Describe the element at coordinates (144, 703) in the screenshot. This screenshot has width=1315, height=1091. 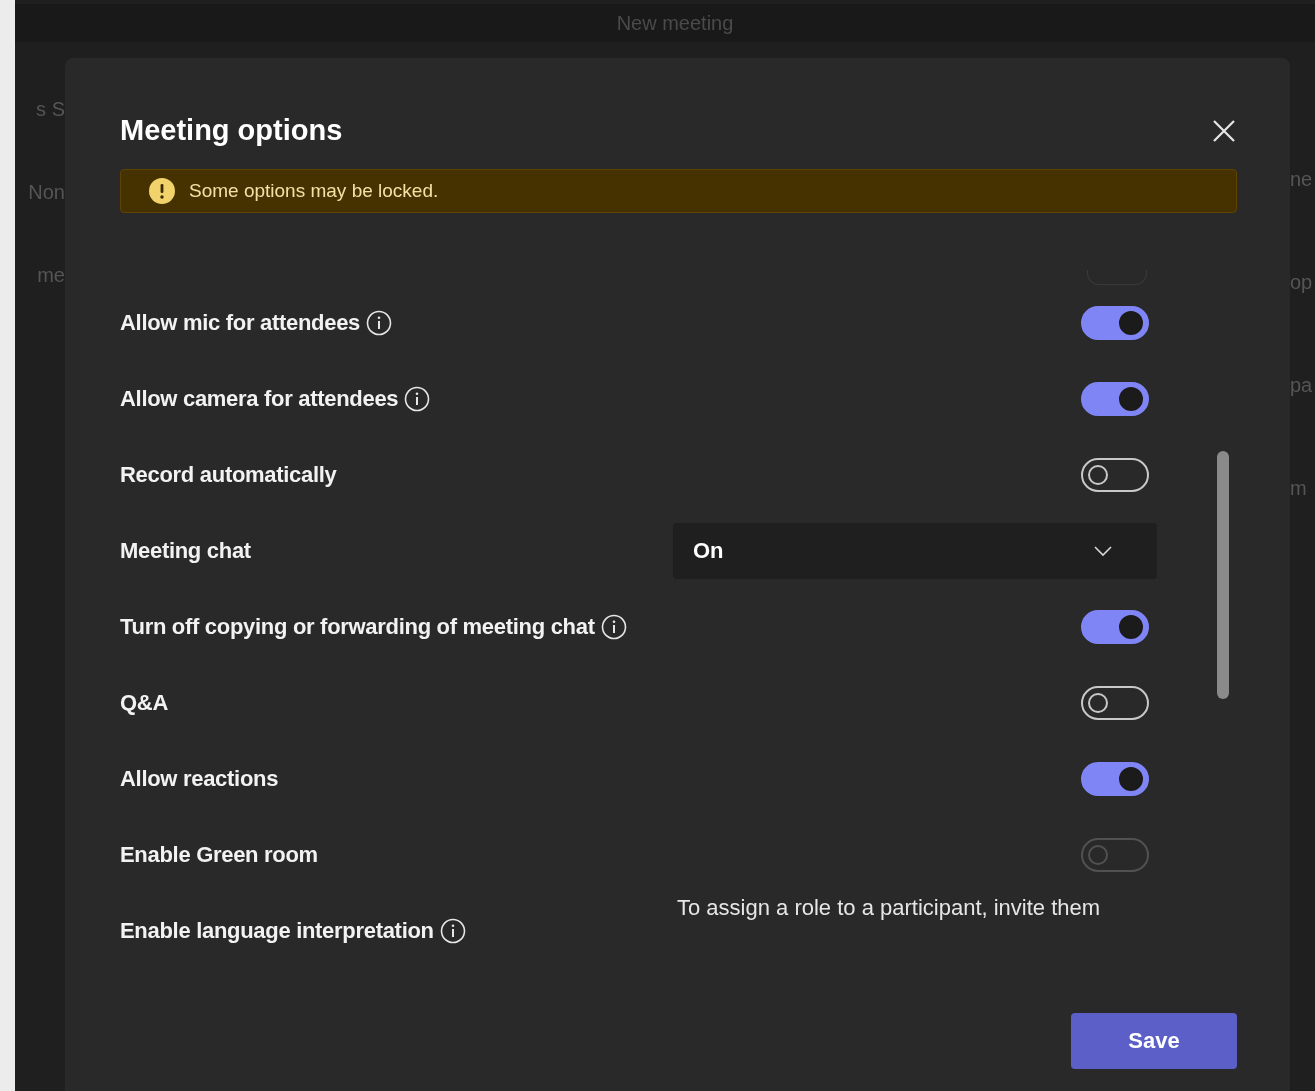
I see `option-label: Q&A` at that location.